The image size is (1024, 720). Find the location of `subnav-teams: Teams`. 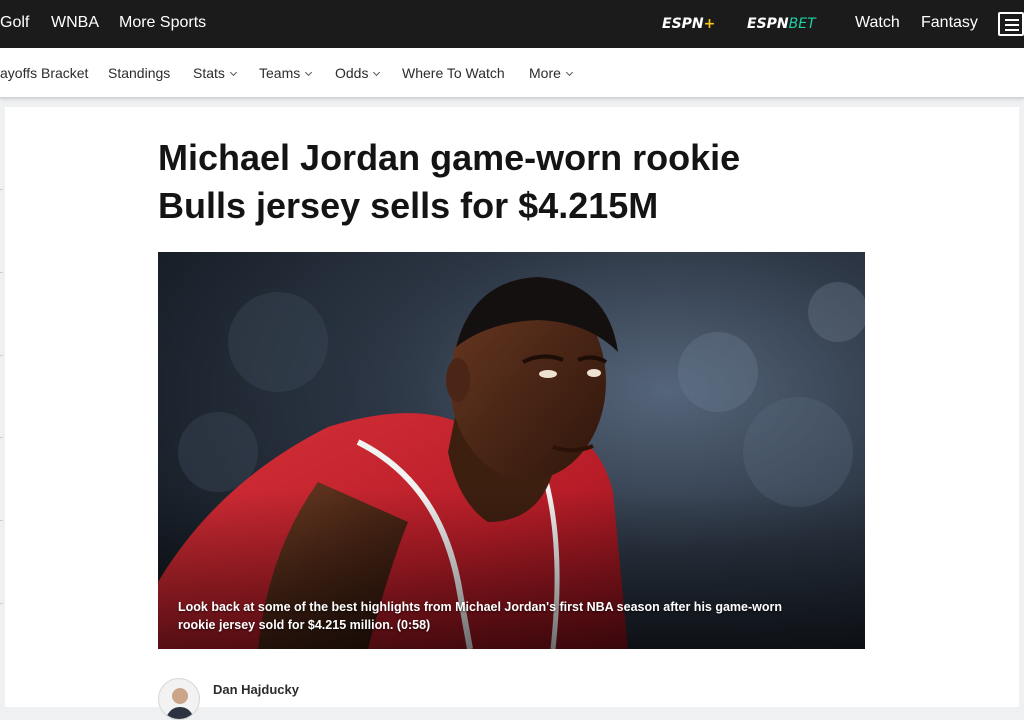

subnav-teams: Teams is located at coordinates (286, 73).